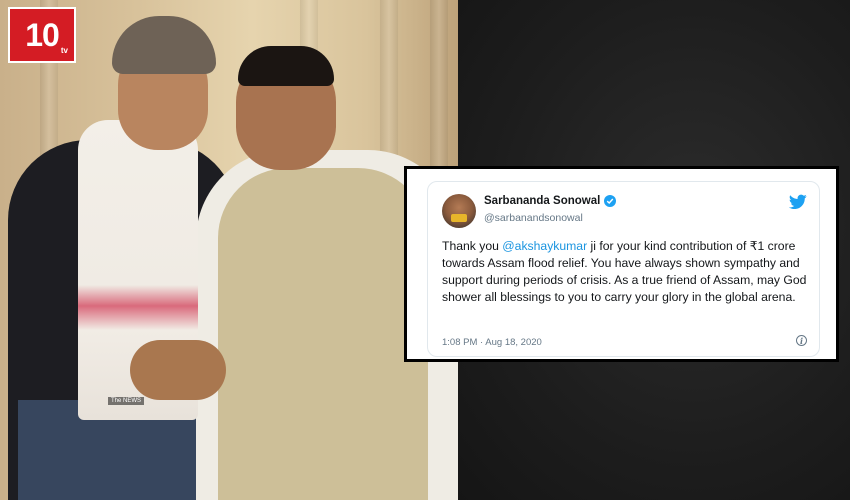  What do you see at coordinates (801, 340) in the screenshot?
I see `info-icon: i` at bounding box center [801, 340].